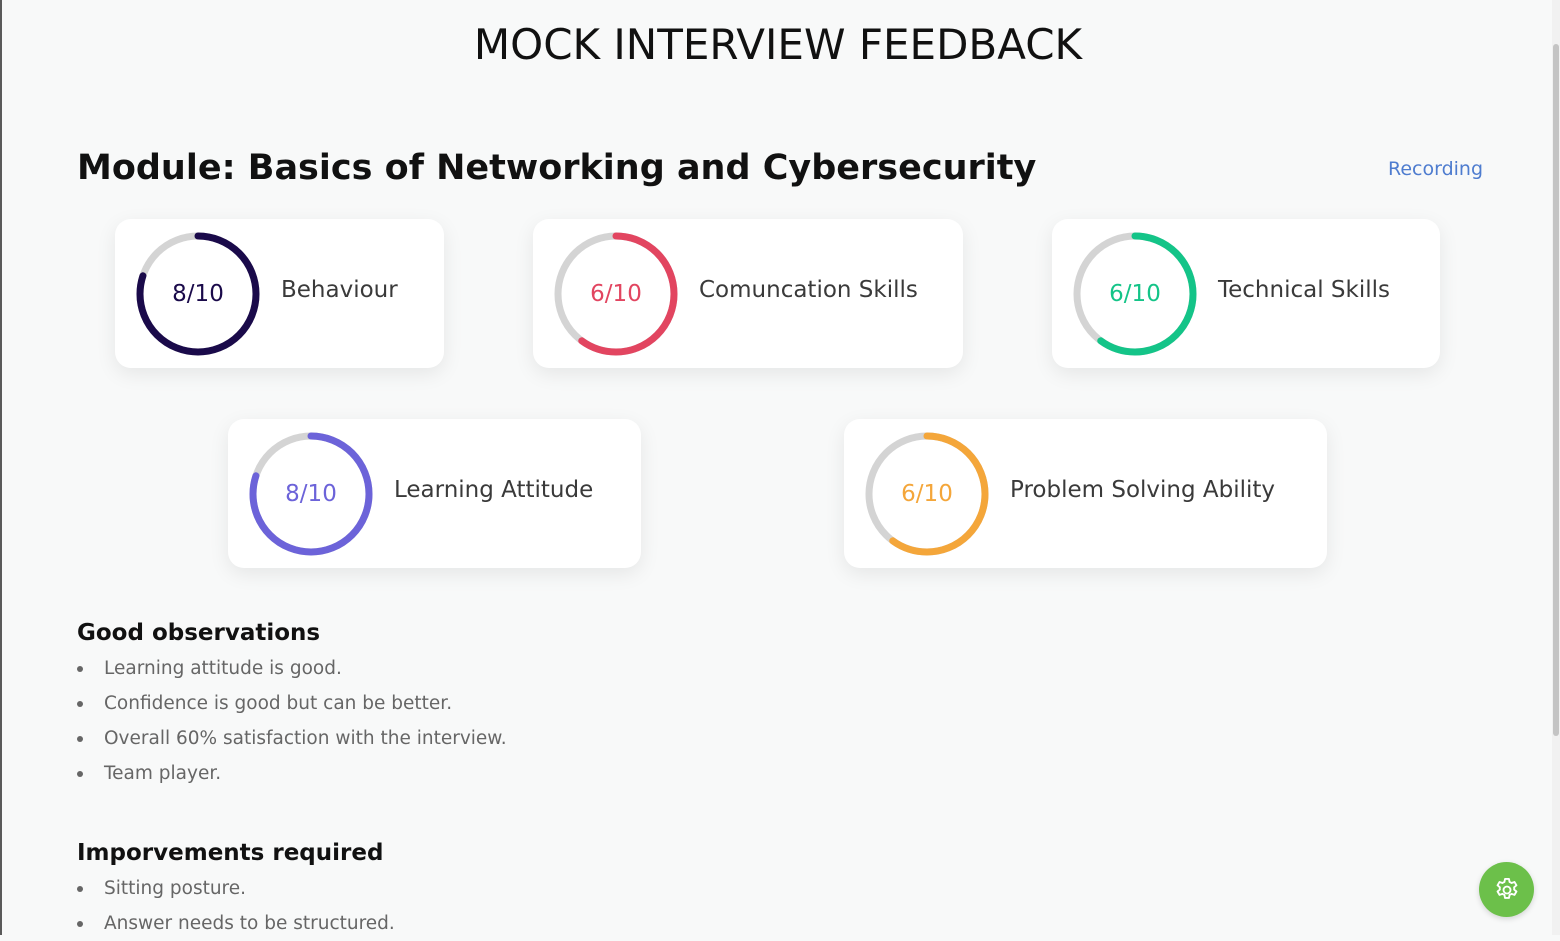 The image size is (1560, 941). I want to click on score-label: Behaviour, so click(339, 290).